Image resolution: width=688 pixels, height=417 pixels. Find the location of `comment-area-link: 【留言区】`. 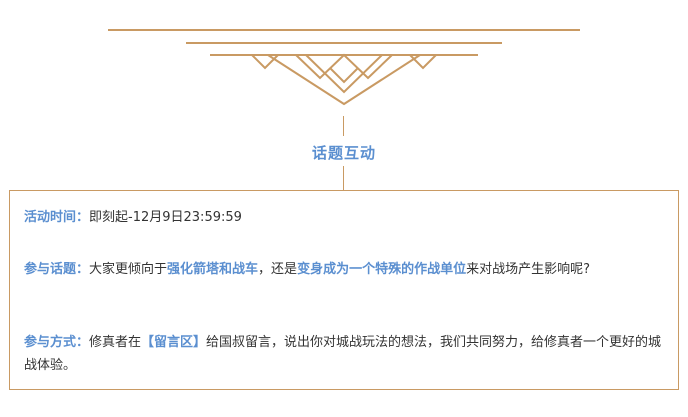

comment-area-link: 【留言区】 is located at coordinates (173, 342).